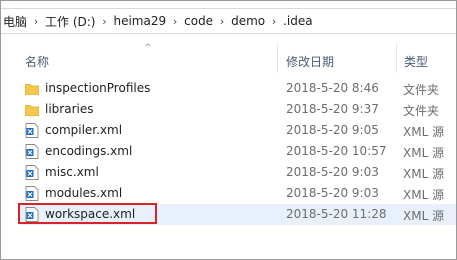 This screenshot has width=457, height=260. Describe the element at coordinates (15, 21) in the screenshot. I see `breadcrumb-item: 电脑` at that location.